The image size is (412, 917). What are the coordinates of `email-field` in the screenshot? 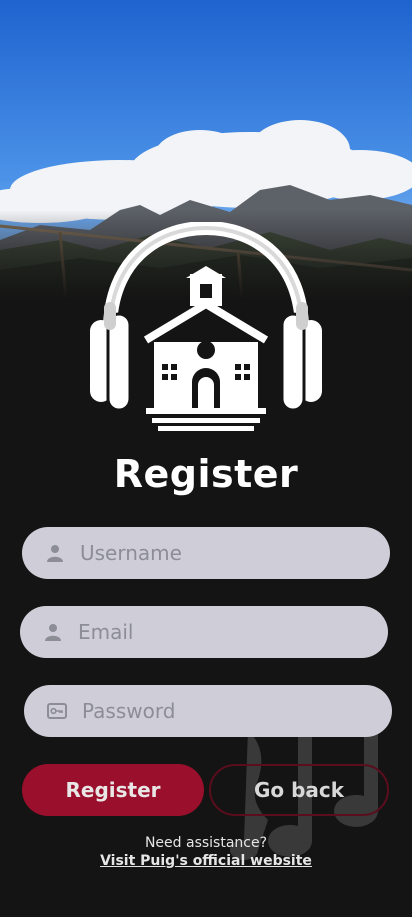 It's located at (204, 632).